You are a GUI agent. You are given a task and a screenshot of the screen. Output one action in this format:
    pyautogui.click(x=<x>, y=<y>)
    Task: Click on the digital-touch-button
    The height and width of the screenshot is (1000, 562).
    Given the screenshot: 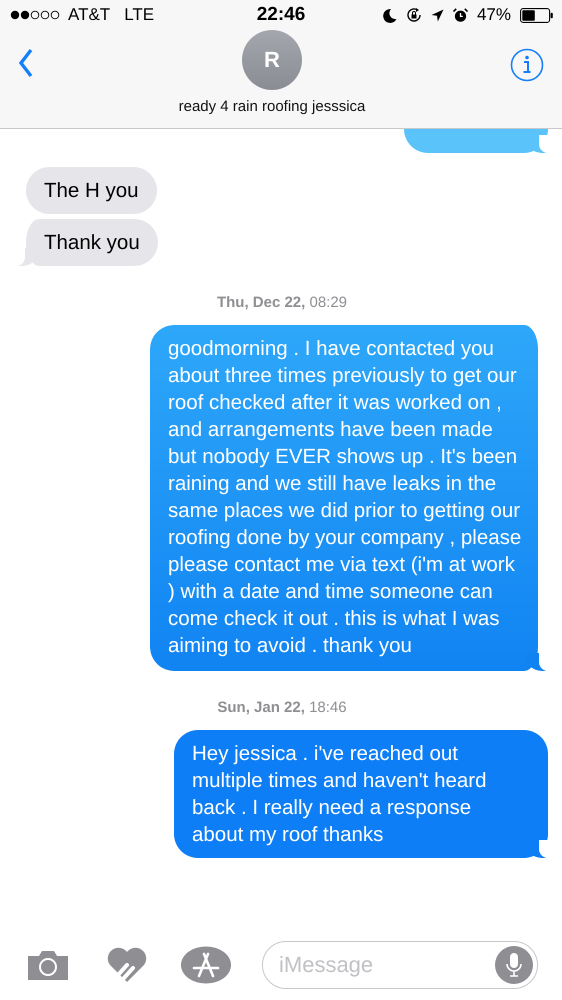 What is the action you would take?
    pyautogui.click(x=127, y=965)
    